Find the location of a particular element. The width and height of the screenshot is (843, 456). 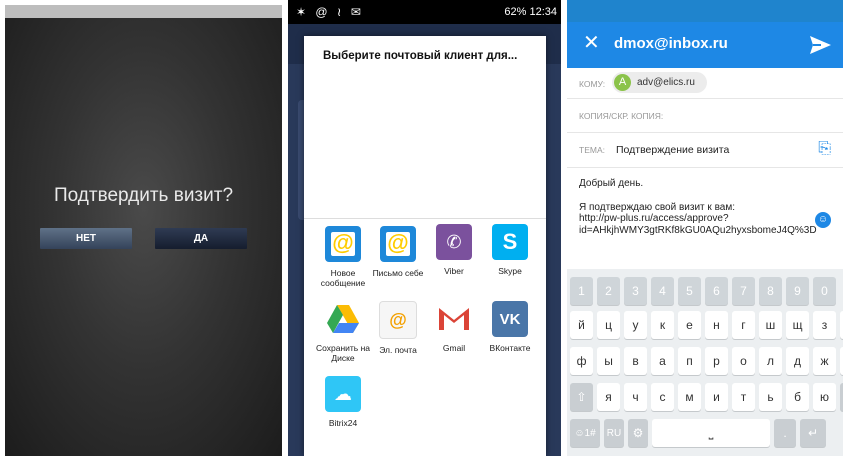

key: ы is located at coordinates (608, 361).